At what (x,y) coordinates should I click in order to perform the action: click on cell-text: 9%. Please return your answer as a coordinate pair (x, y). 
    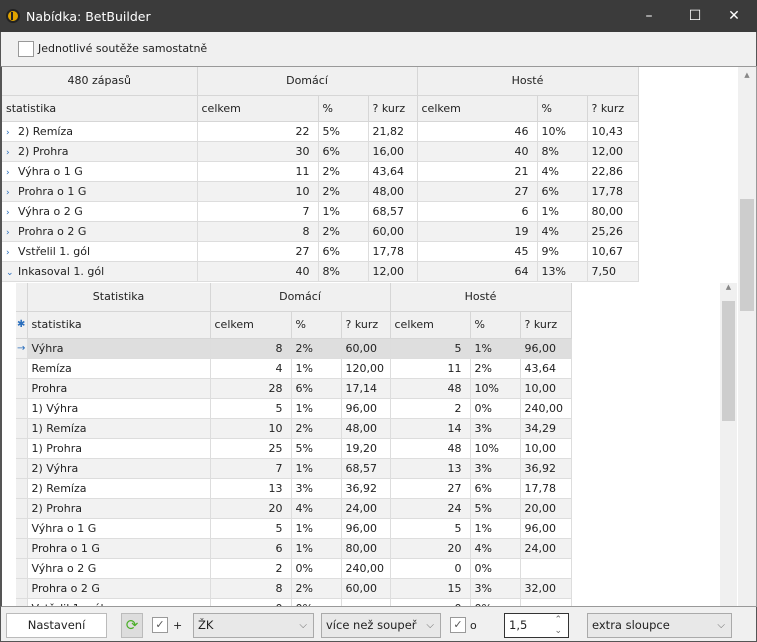
    Looking at the image, I should click on (550, 251).